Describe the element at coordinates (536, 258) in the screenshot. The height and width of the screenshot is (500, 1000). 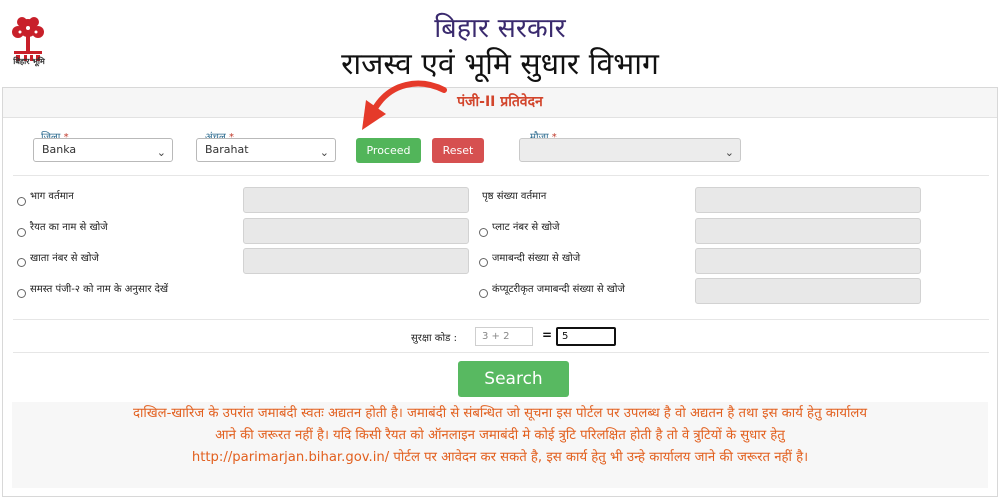
I see `option-label: जमाबन्दी संख्या से खोजे` at that location.